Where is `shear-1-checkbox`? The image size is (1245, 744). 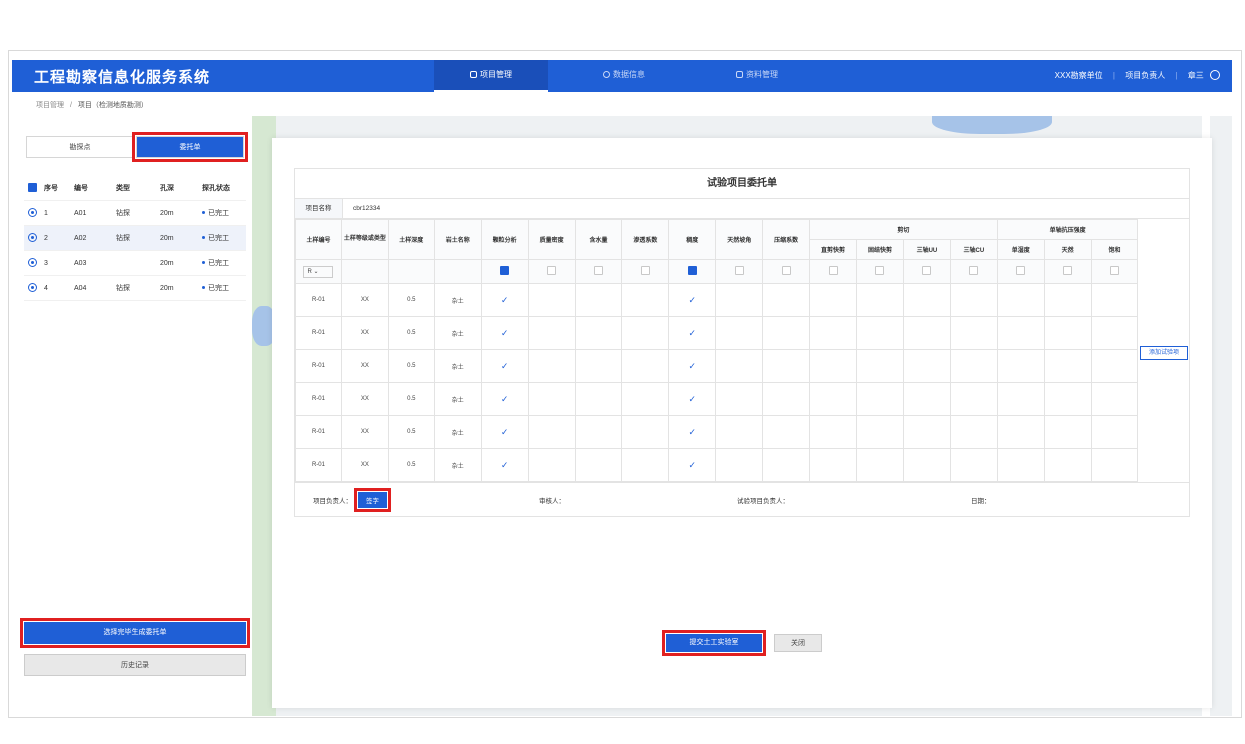 shear-1-checkbox is located at coordinates (833, 270).